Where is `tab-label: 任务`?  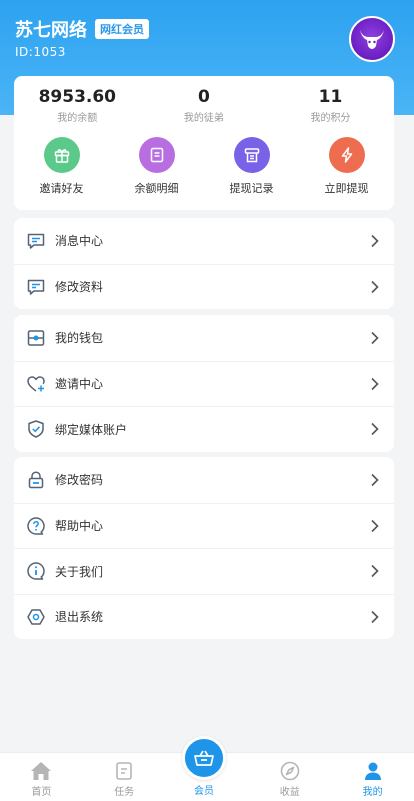 tab-label: 任务 is located at coordinates (124, 792).